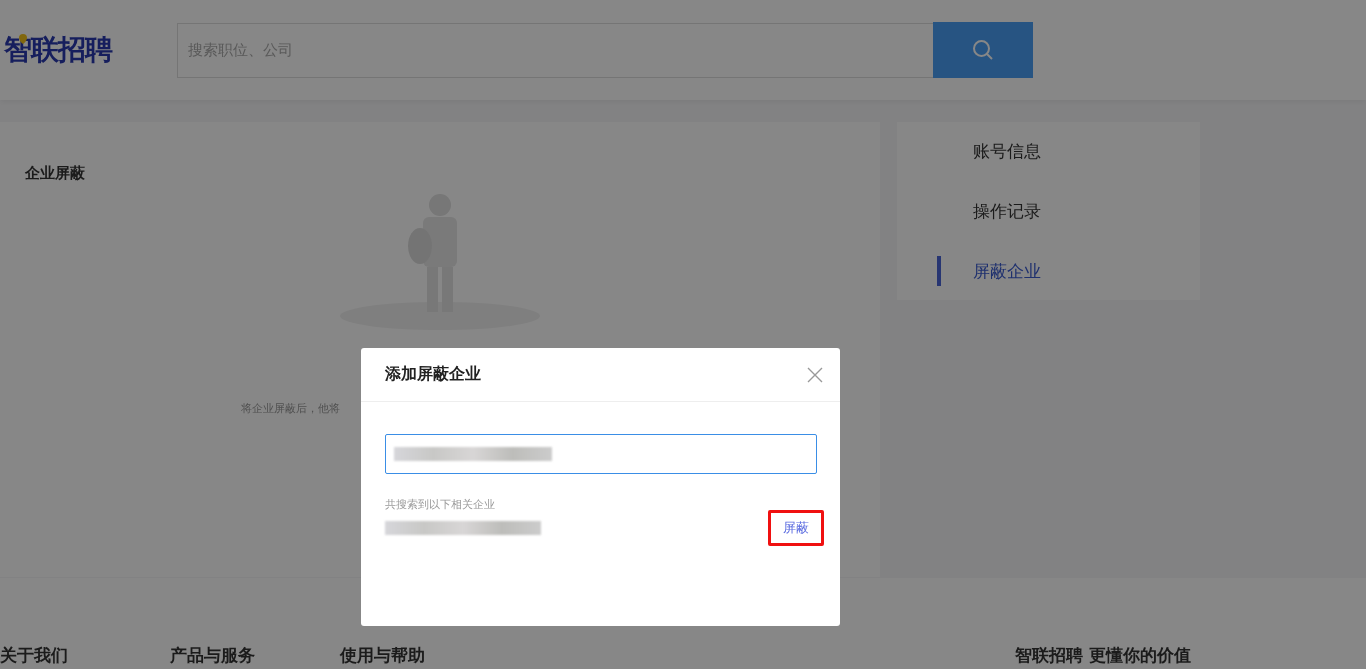 This screenshot has height=669, width=1366. I want to click on location-pin-icon, so click(23, 39).